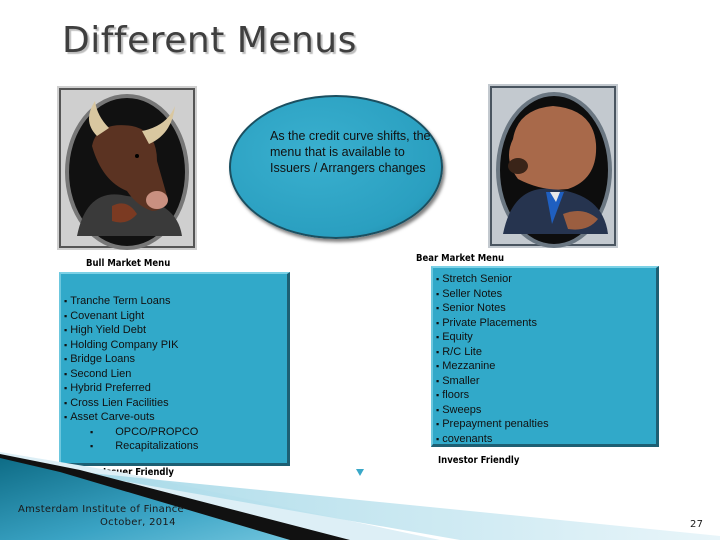 Image resolution: width=720 pixels, height=540 pixels. What do you see at coordinates (175, 432) in the screenshot?
I see `sub-list-item: OPCO/PROPCO` at bounding box center [175, 432].